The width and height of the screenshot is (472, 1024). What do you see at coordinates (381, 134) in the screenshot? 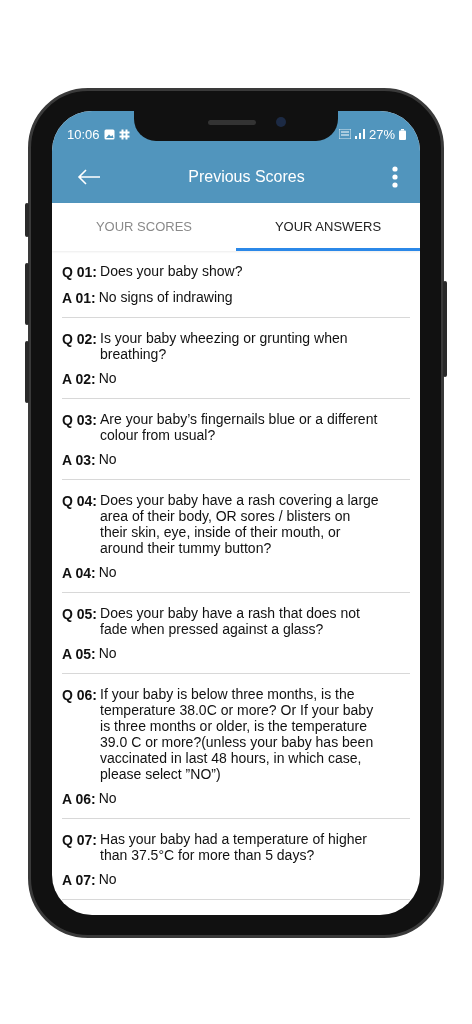
I see `battery-percent: 27%` at bounding box center [381, 134].